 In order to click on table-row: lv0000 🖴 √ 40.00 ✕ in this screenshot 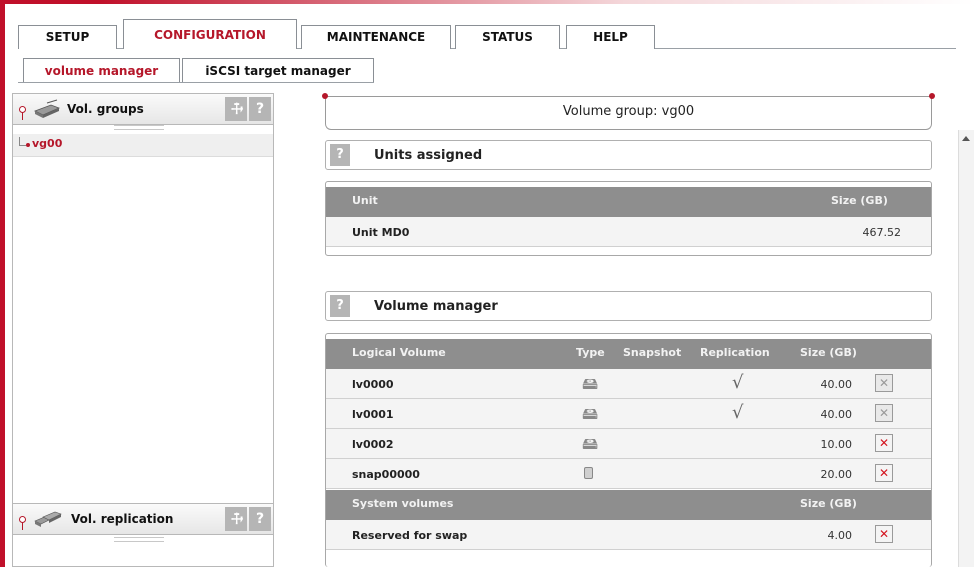, I will do `click(628, 384)`.